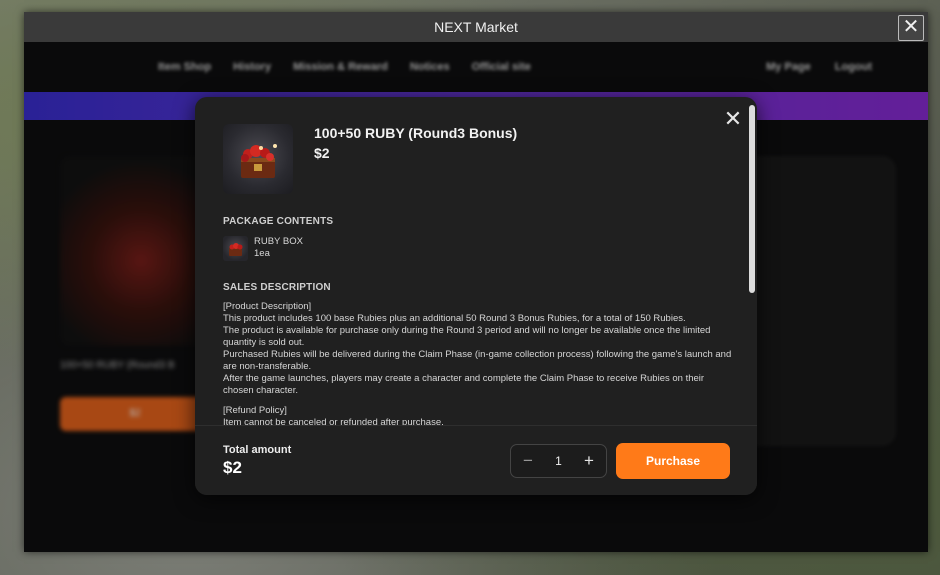 The width and height of the screenshot is (940, 575). Describe the element at coordinates (278, 221) in the screenshot. I see `package-contents-heading: PACKAGE CONTENTS` at that location.